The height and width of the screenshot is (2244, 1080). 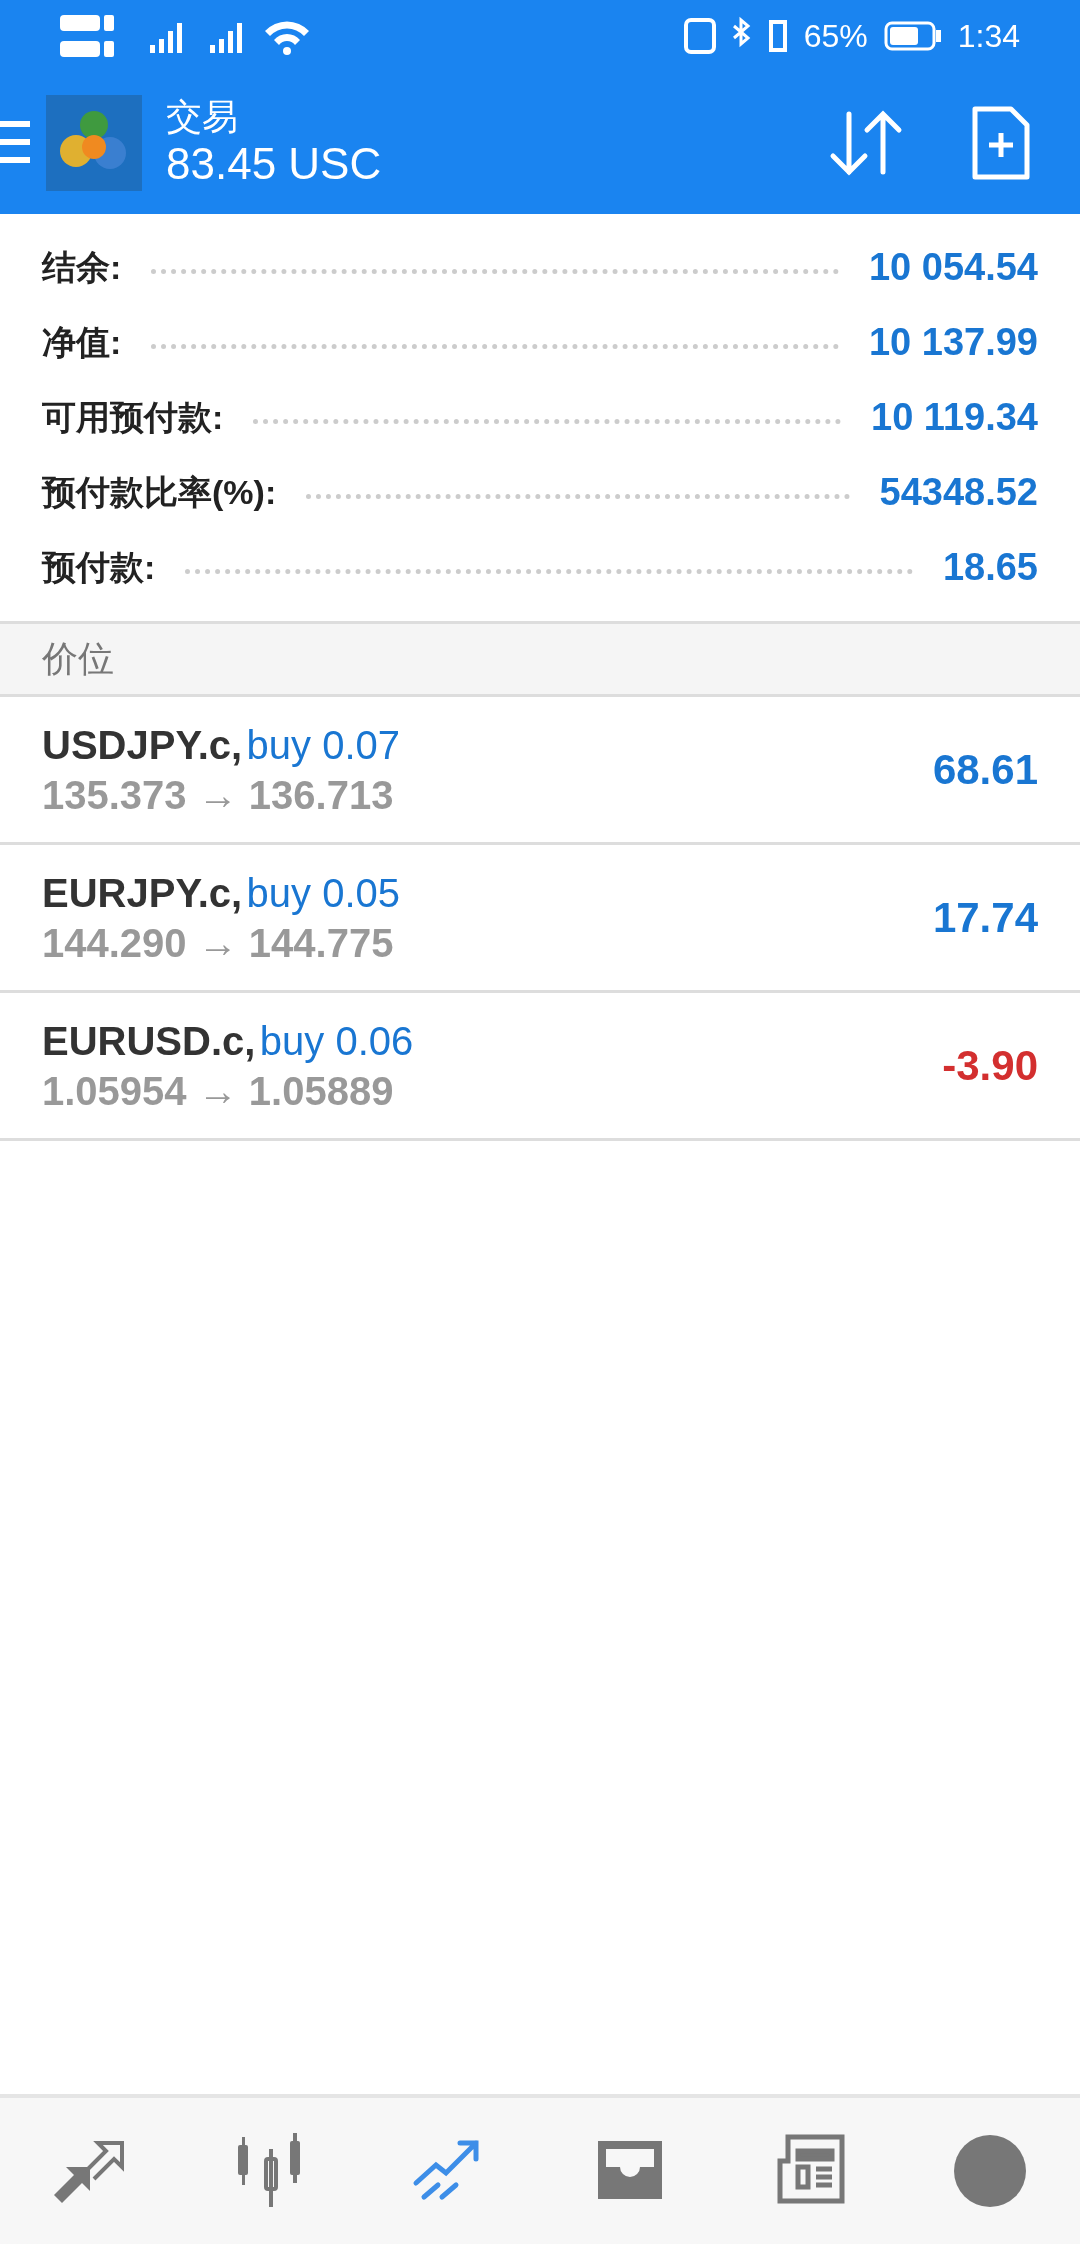 What do you see at coordinates (1001, 143) in the screenshot?
I see `add-document-icon` at bounding box center [1001, 143].